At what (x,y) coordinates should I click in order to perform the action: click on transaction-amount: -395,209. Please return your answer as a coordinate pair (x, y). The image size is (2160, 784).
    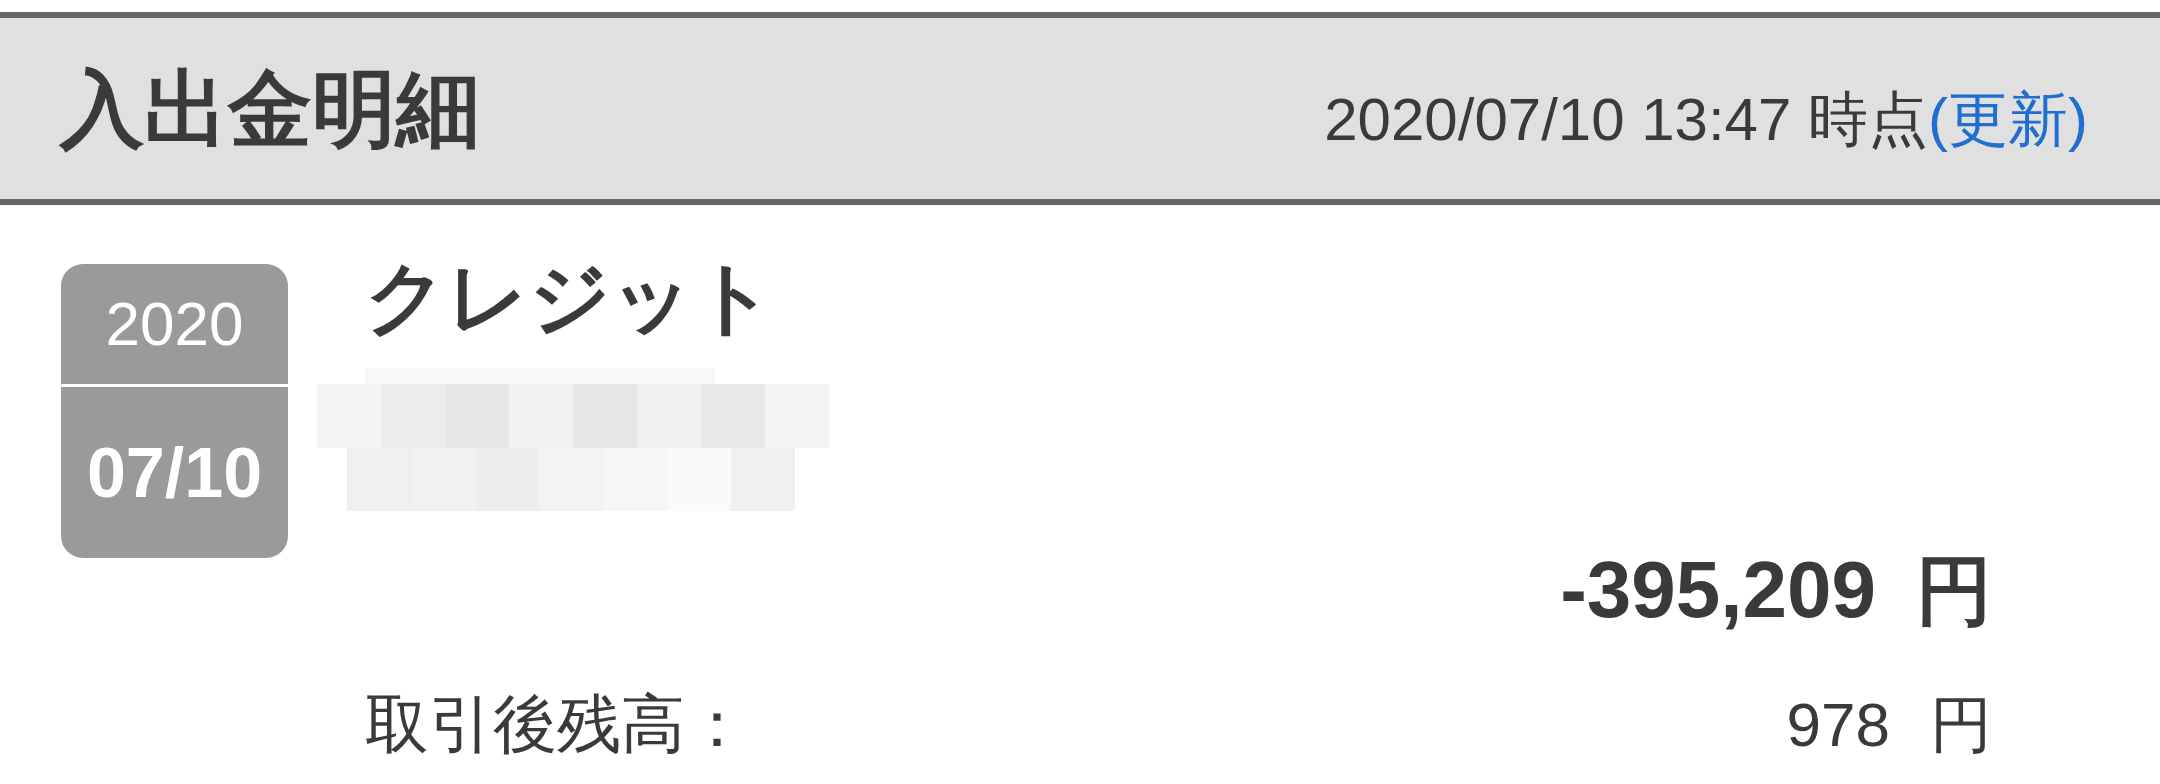
    Looking at the image, I should click on (1718, 590).